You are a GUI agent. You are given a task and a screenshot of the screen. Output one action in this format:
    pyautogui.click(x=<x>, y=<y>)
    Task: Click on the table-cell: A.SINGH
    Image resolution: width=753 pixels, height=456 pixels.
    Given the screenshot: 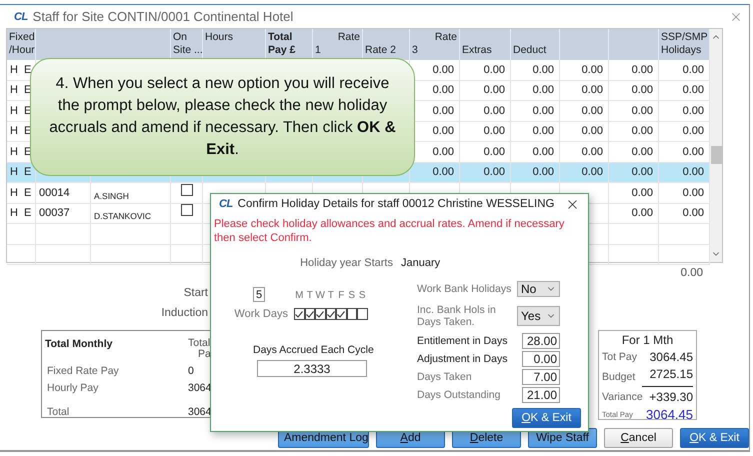 What is the action you would take?
    pyautogui.click(x=131, y=193)
    